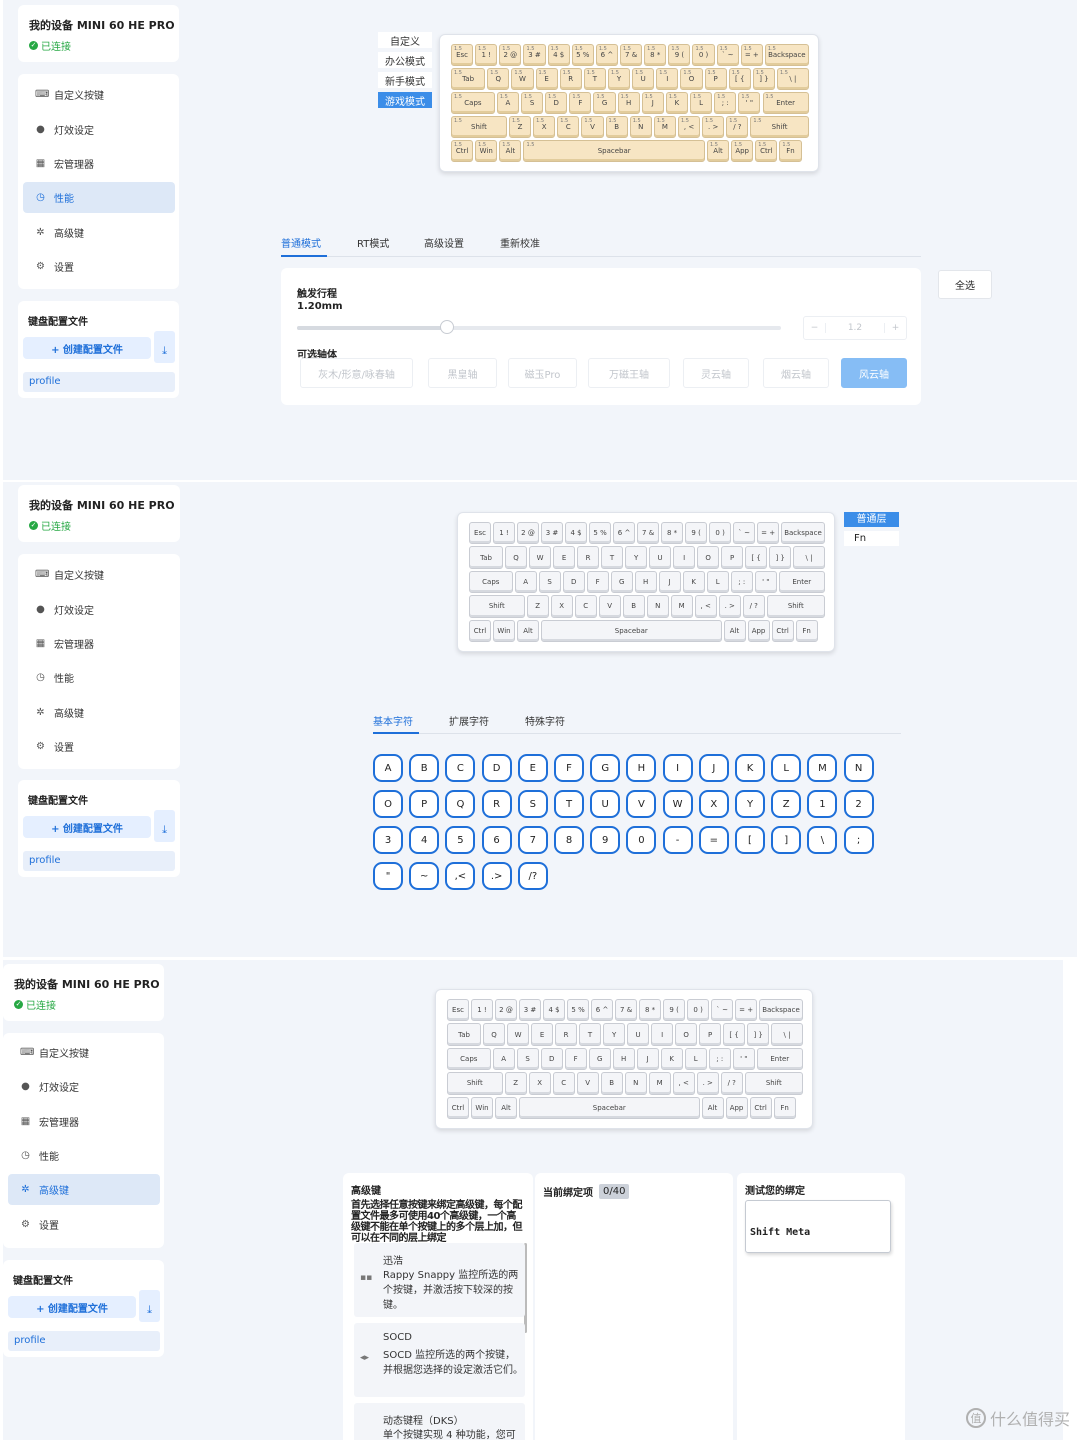  Describe the element at coordinates (604, 103) in the screenshot. I see `key-2-5: G 1.5` at that location.